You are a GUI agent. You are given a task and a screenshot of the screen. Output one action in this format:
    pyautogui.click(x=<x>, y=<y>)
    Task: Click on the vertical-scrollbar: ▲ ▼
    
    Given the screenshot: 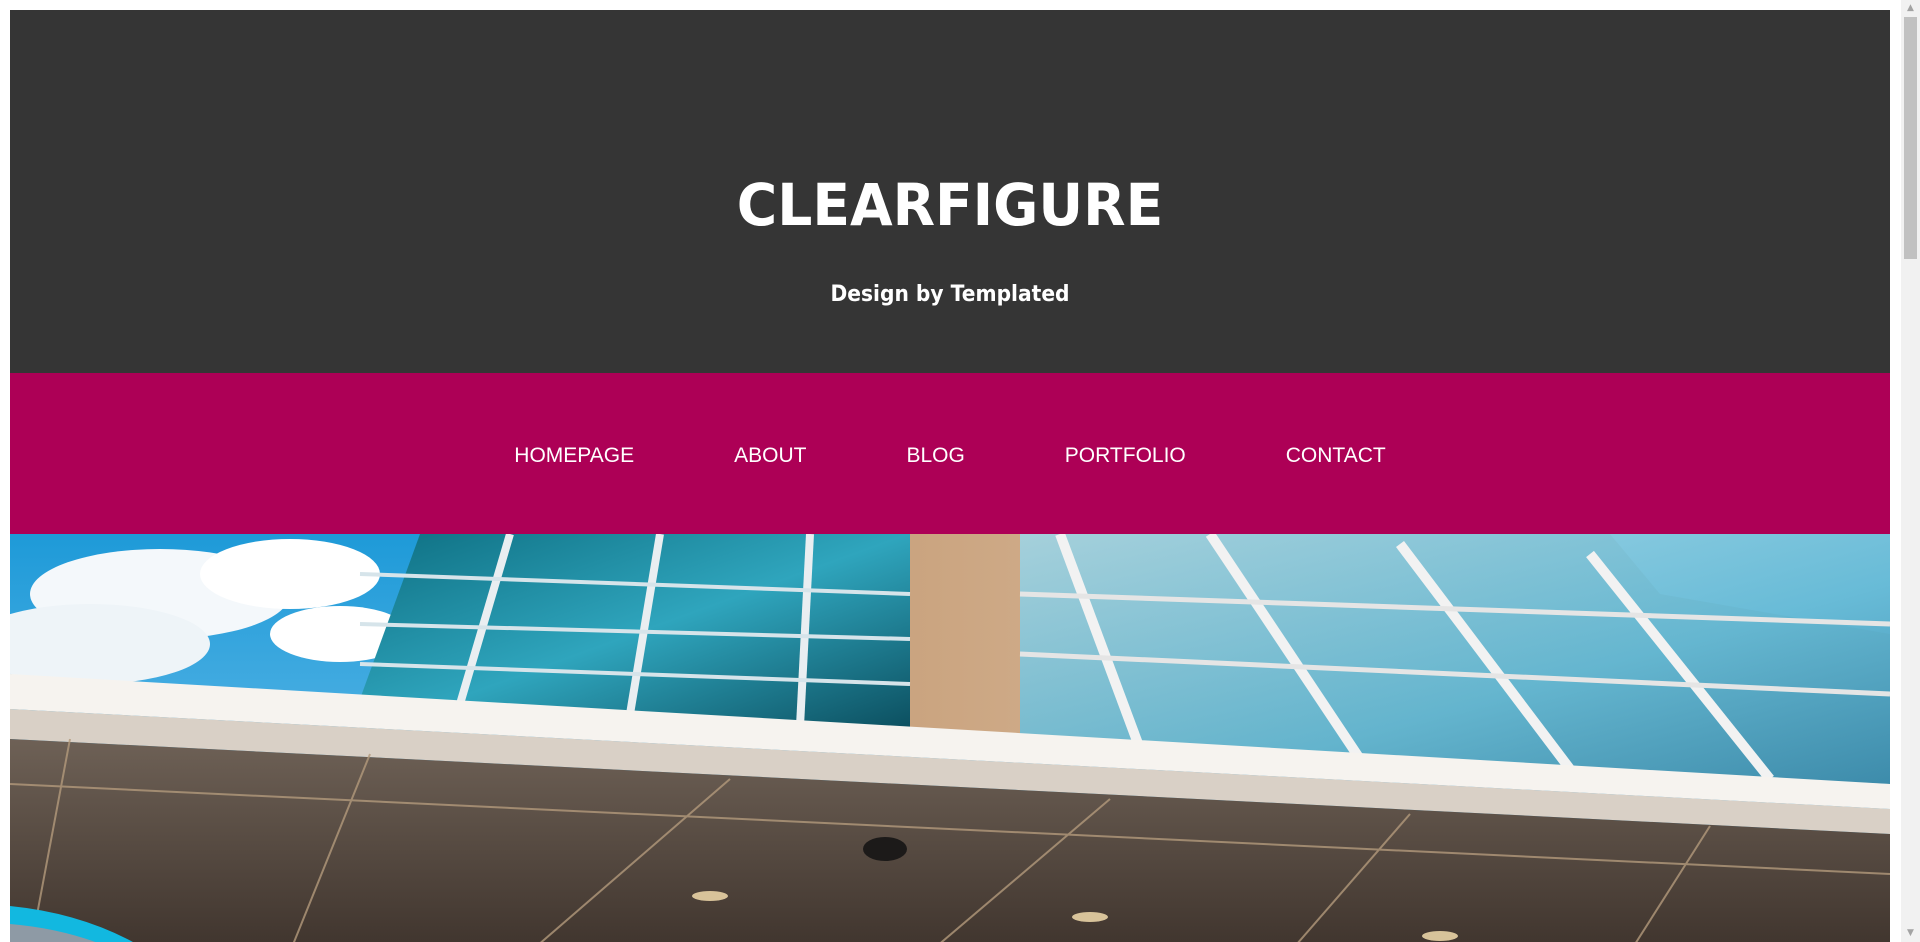 What is the action you would take?
    pyautogui.click(x=1910, y=471)
    